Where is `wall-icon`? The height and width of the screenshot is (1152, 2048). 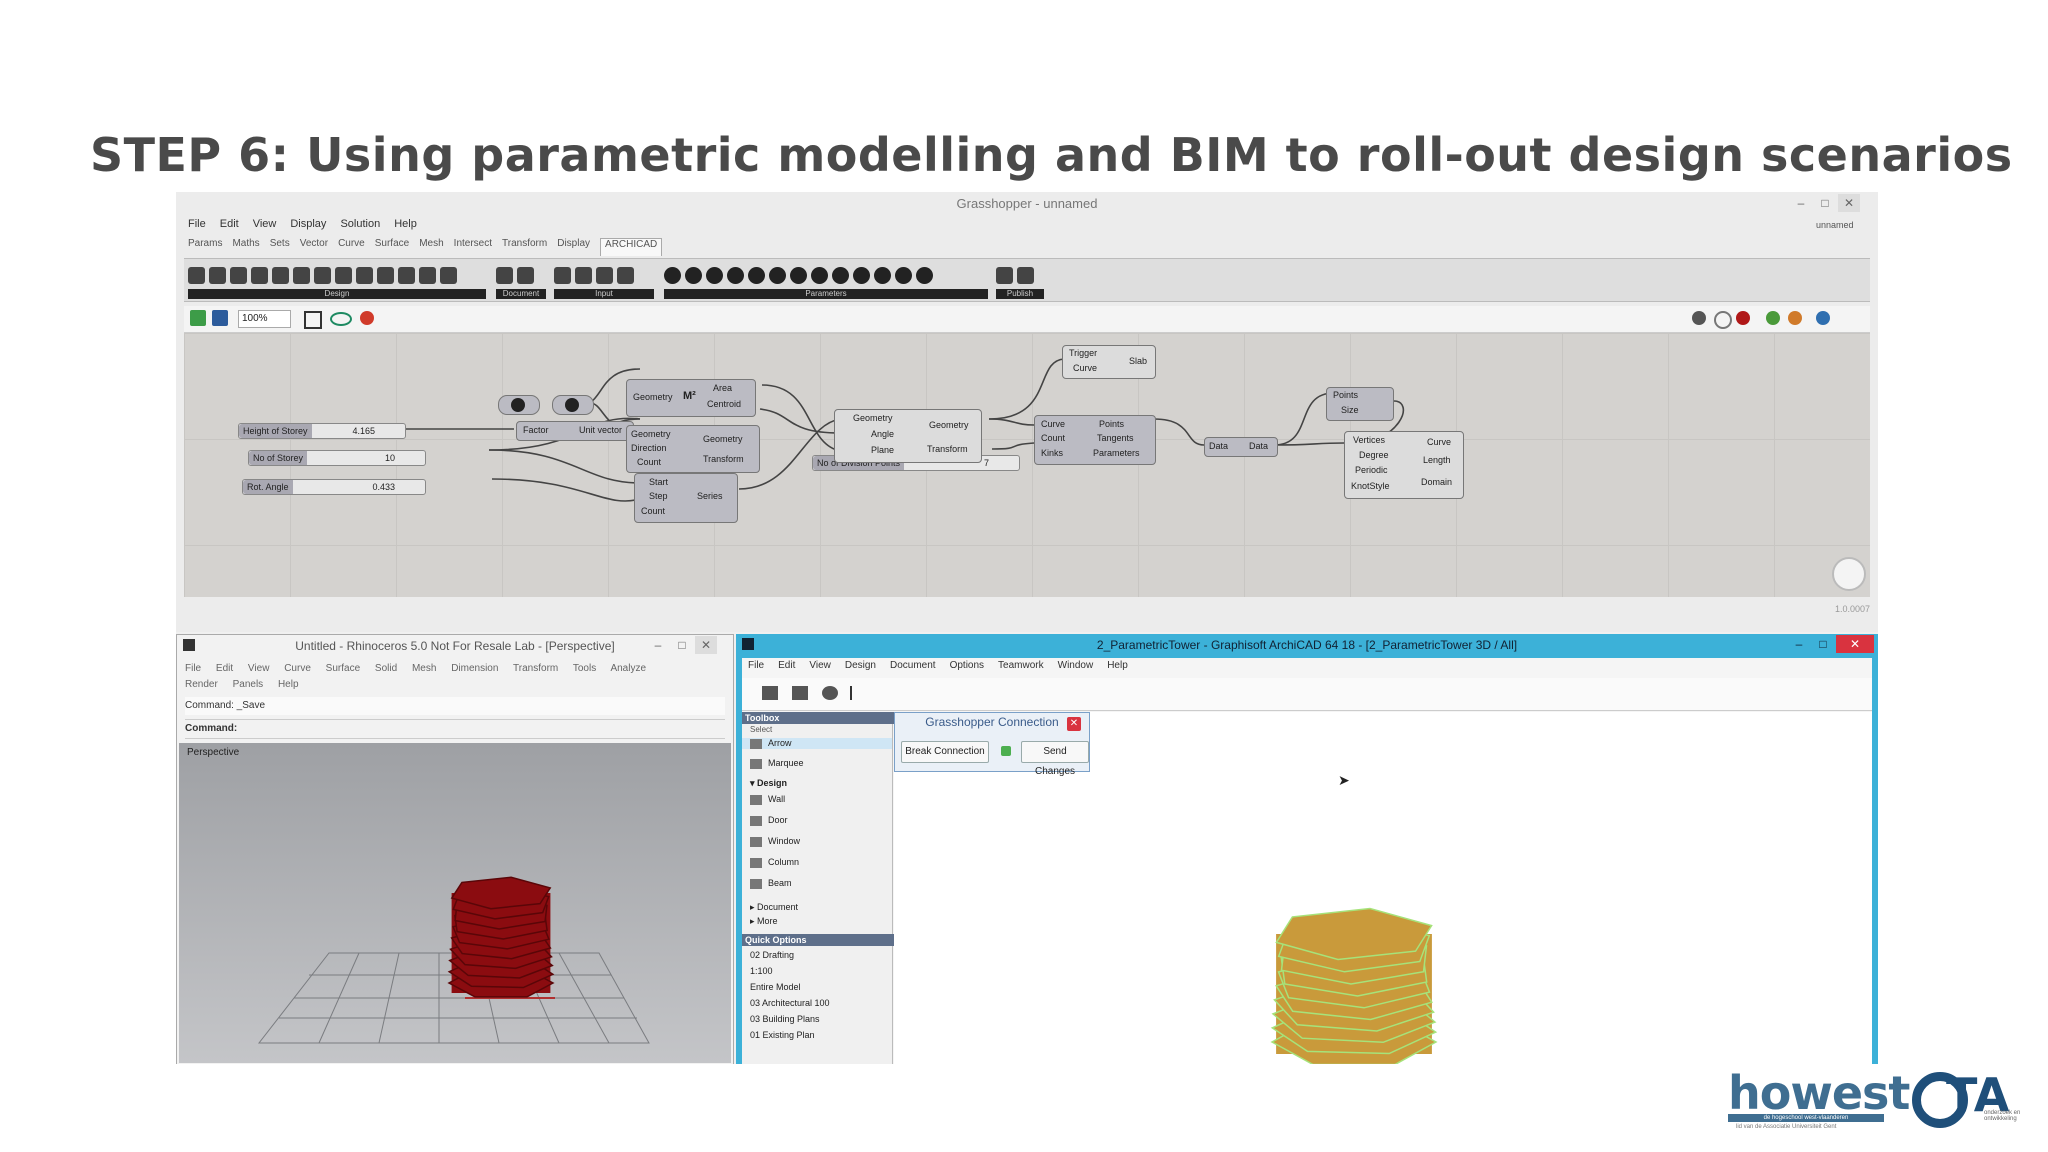
wall-icon is located at coordinates (448, 275).